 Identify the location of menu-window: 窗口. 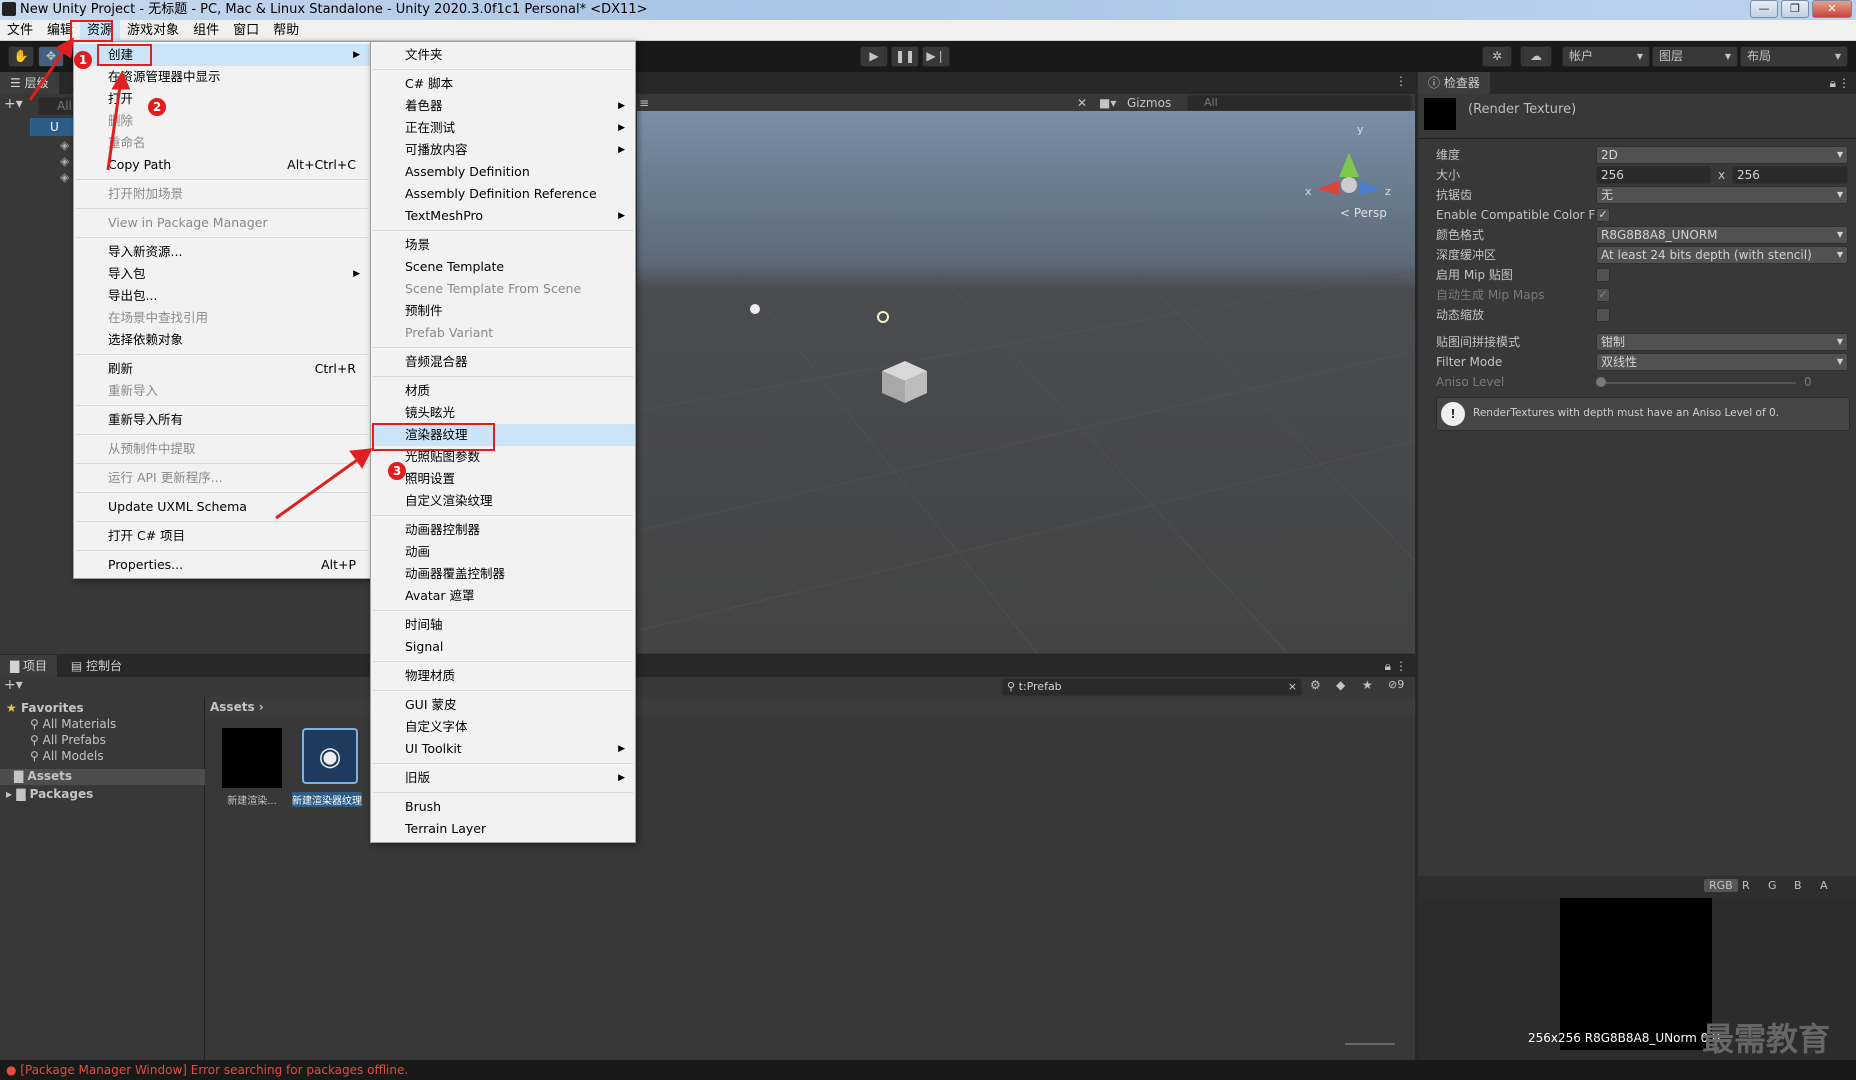
(246, 30).